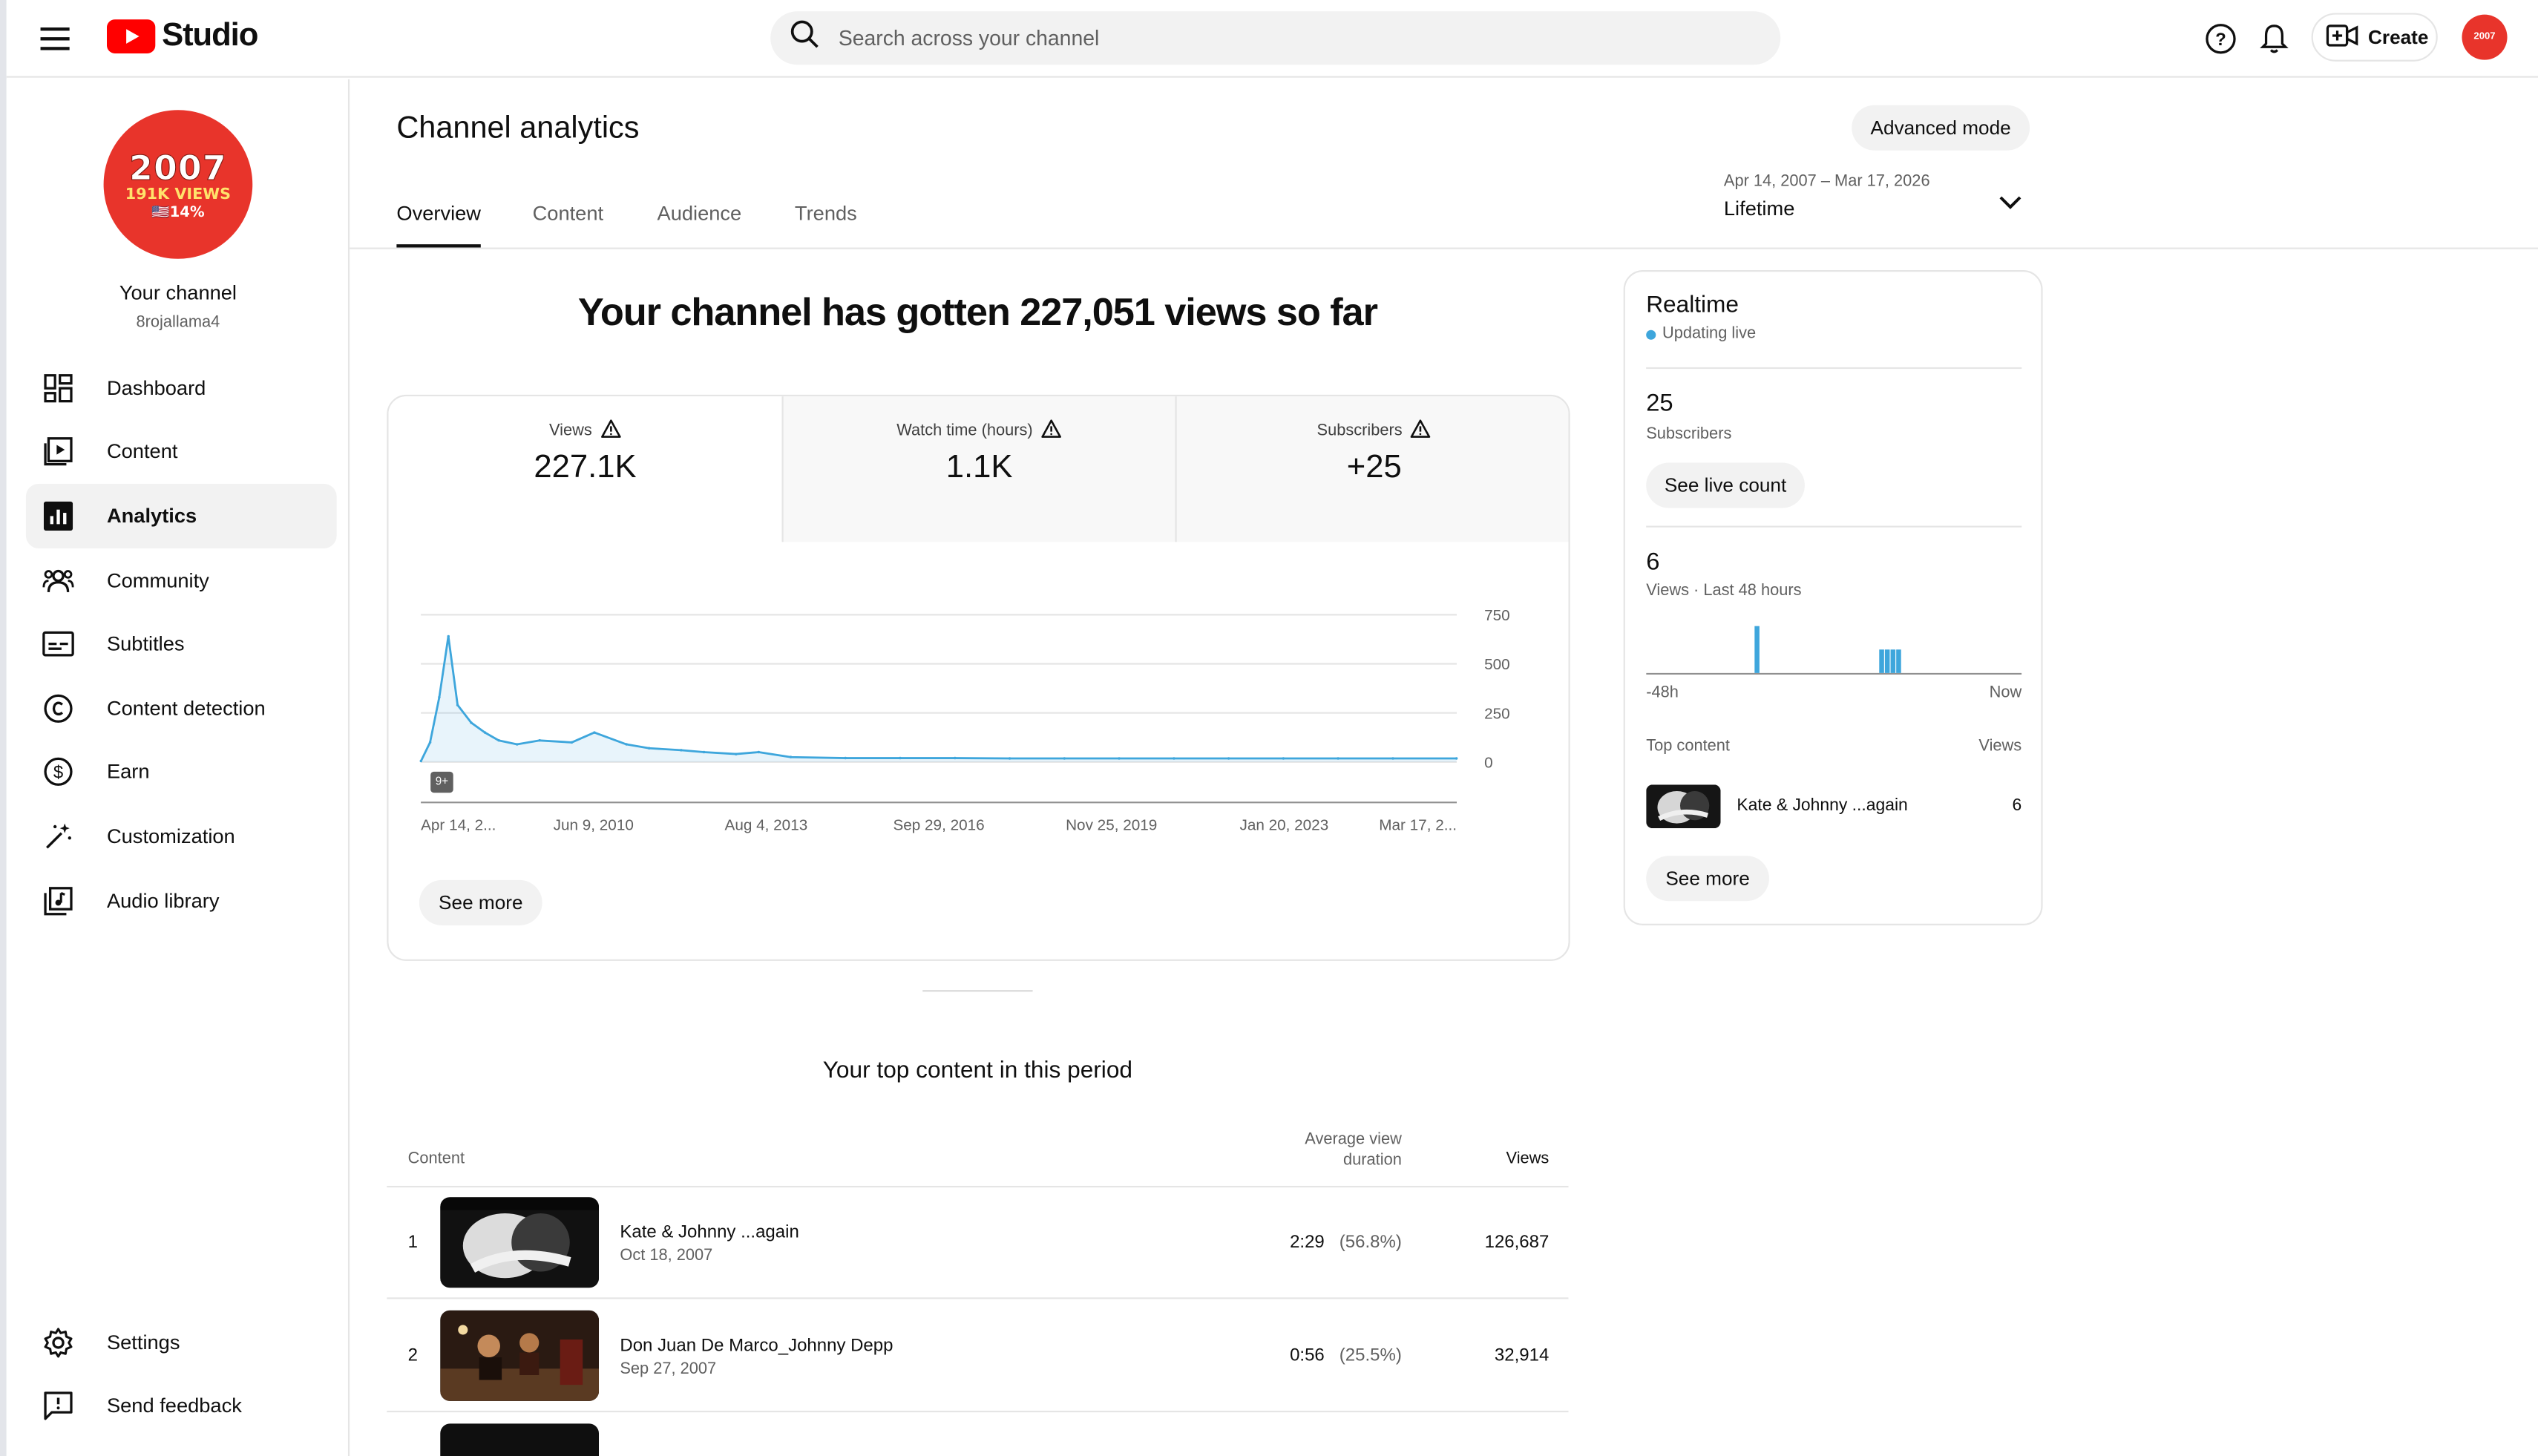  What do you see at coordinates (413, 1355) in the screenshot?
I see `row-rank: 2` at bounding box center [413, 1355].